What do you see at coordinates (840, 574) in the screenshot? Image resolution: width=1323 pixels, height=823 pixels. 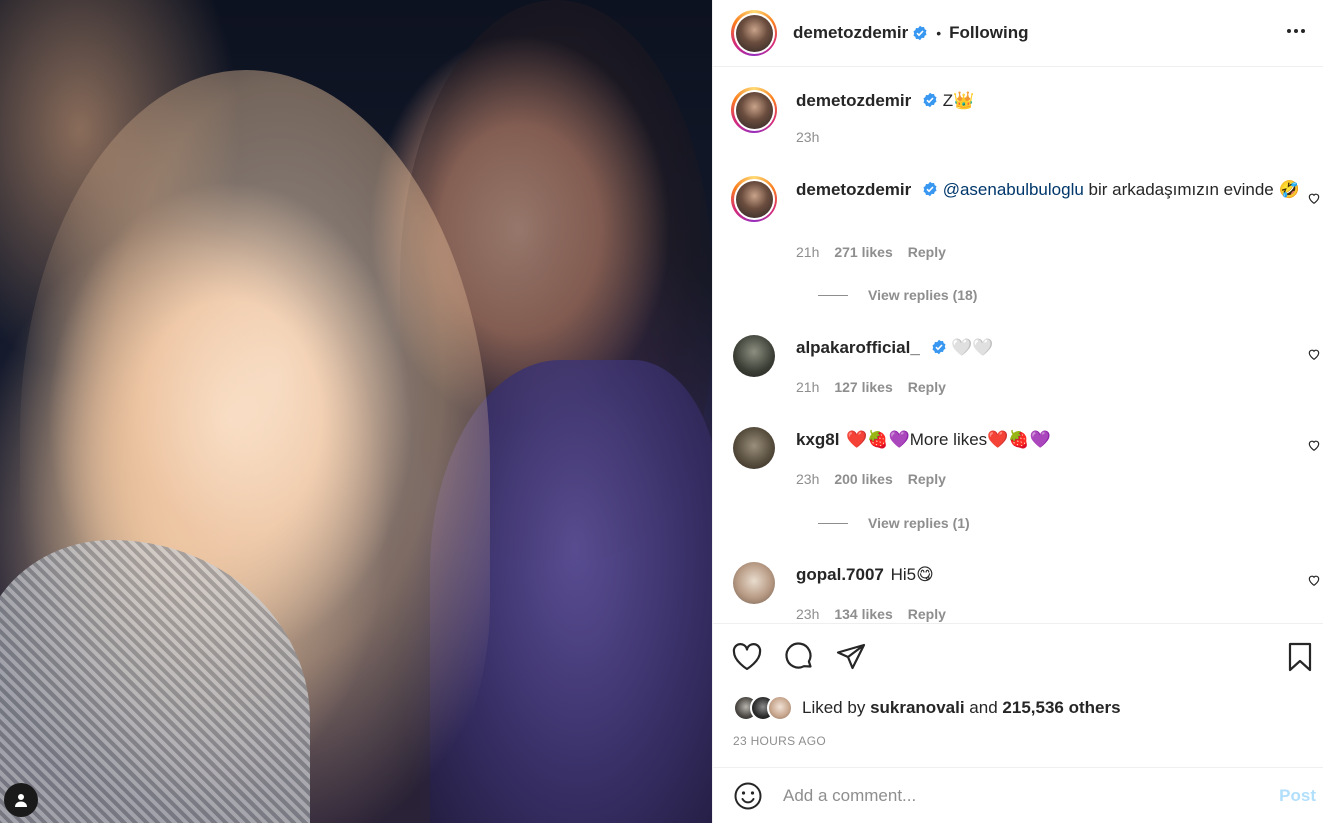 I see `comment-username: gopal.7007` at bounding box center [840, 574].